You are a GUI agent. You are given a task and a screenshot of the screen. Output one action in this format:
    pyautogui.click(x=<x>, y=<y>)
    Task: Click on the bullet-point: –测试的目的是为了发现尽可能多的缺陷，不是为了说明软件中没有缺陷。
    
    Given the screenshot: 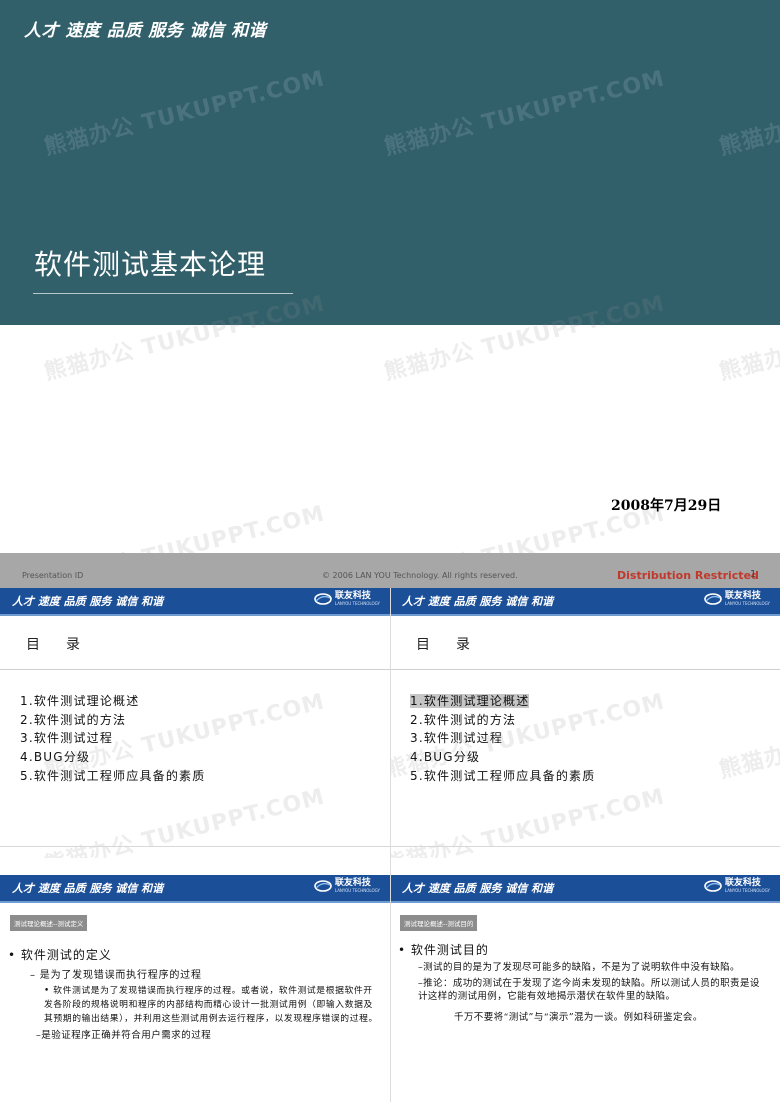 What is the action you would take?
    pyautogui.click(x=579, y=967)
    